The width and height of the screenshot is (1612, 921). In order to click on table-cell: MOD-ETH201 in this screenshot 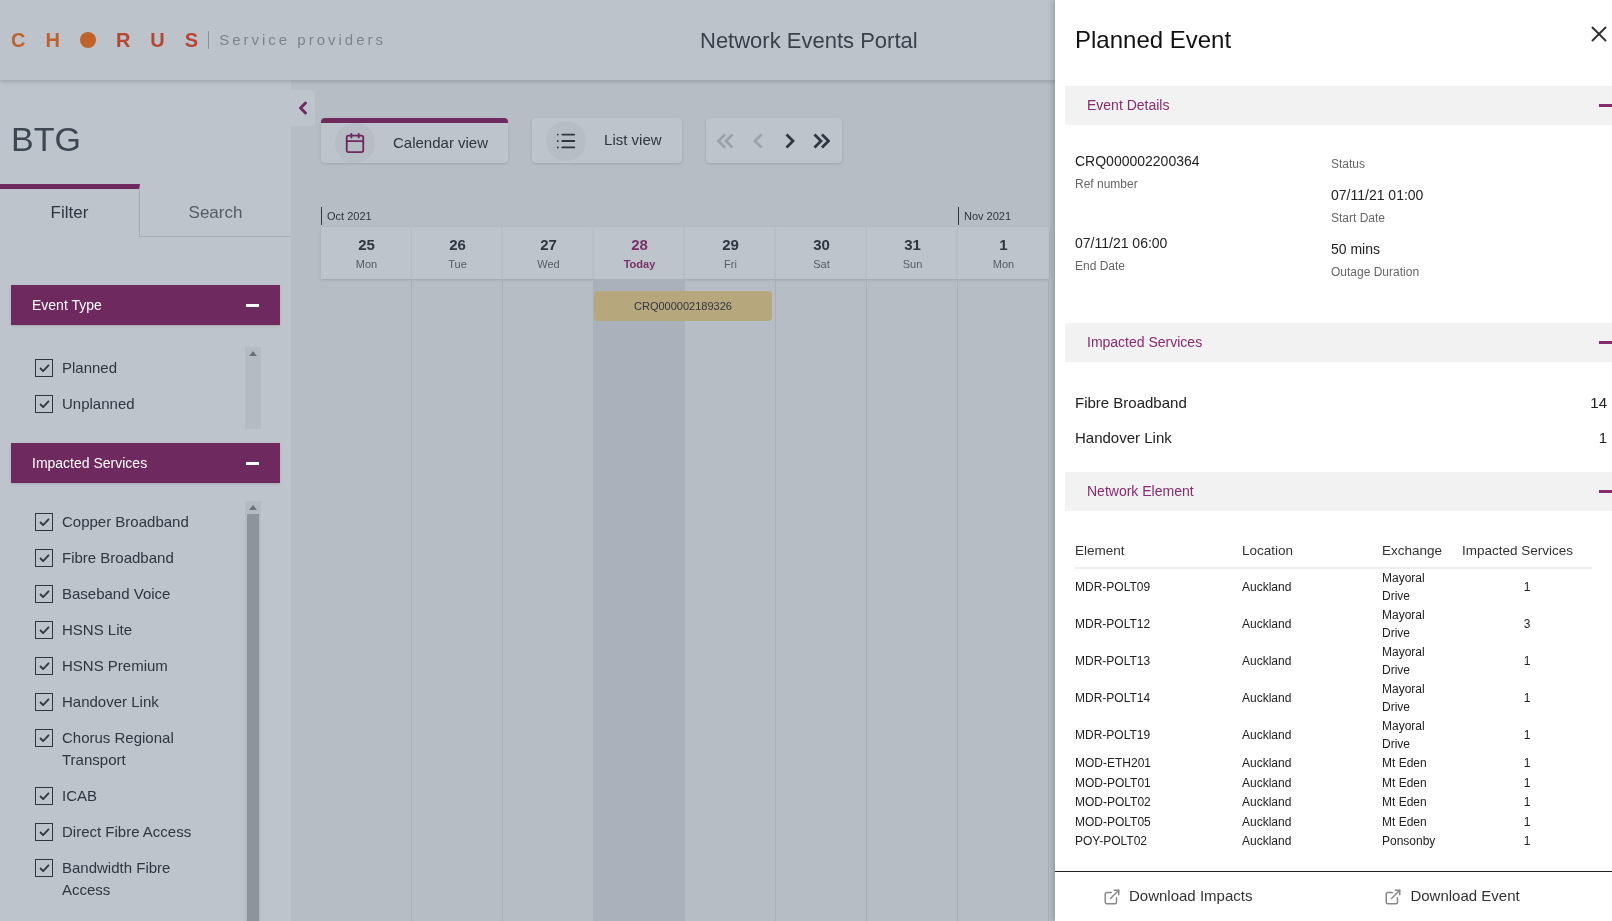, I will do `click(1158, 764)`.